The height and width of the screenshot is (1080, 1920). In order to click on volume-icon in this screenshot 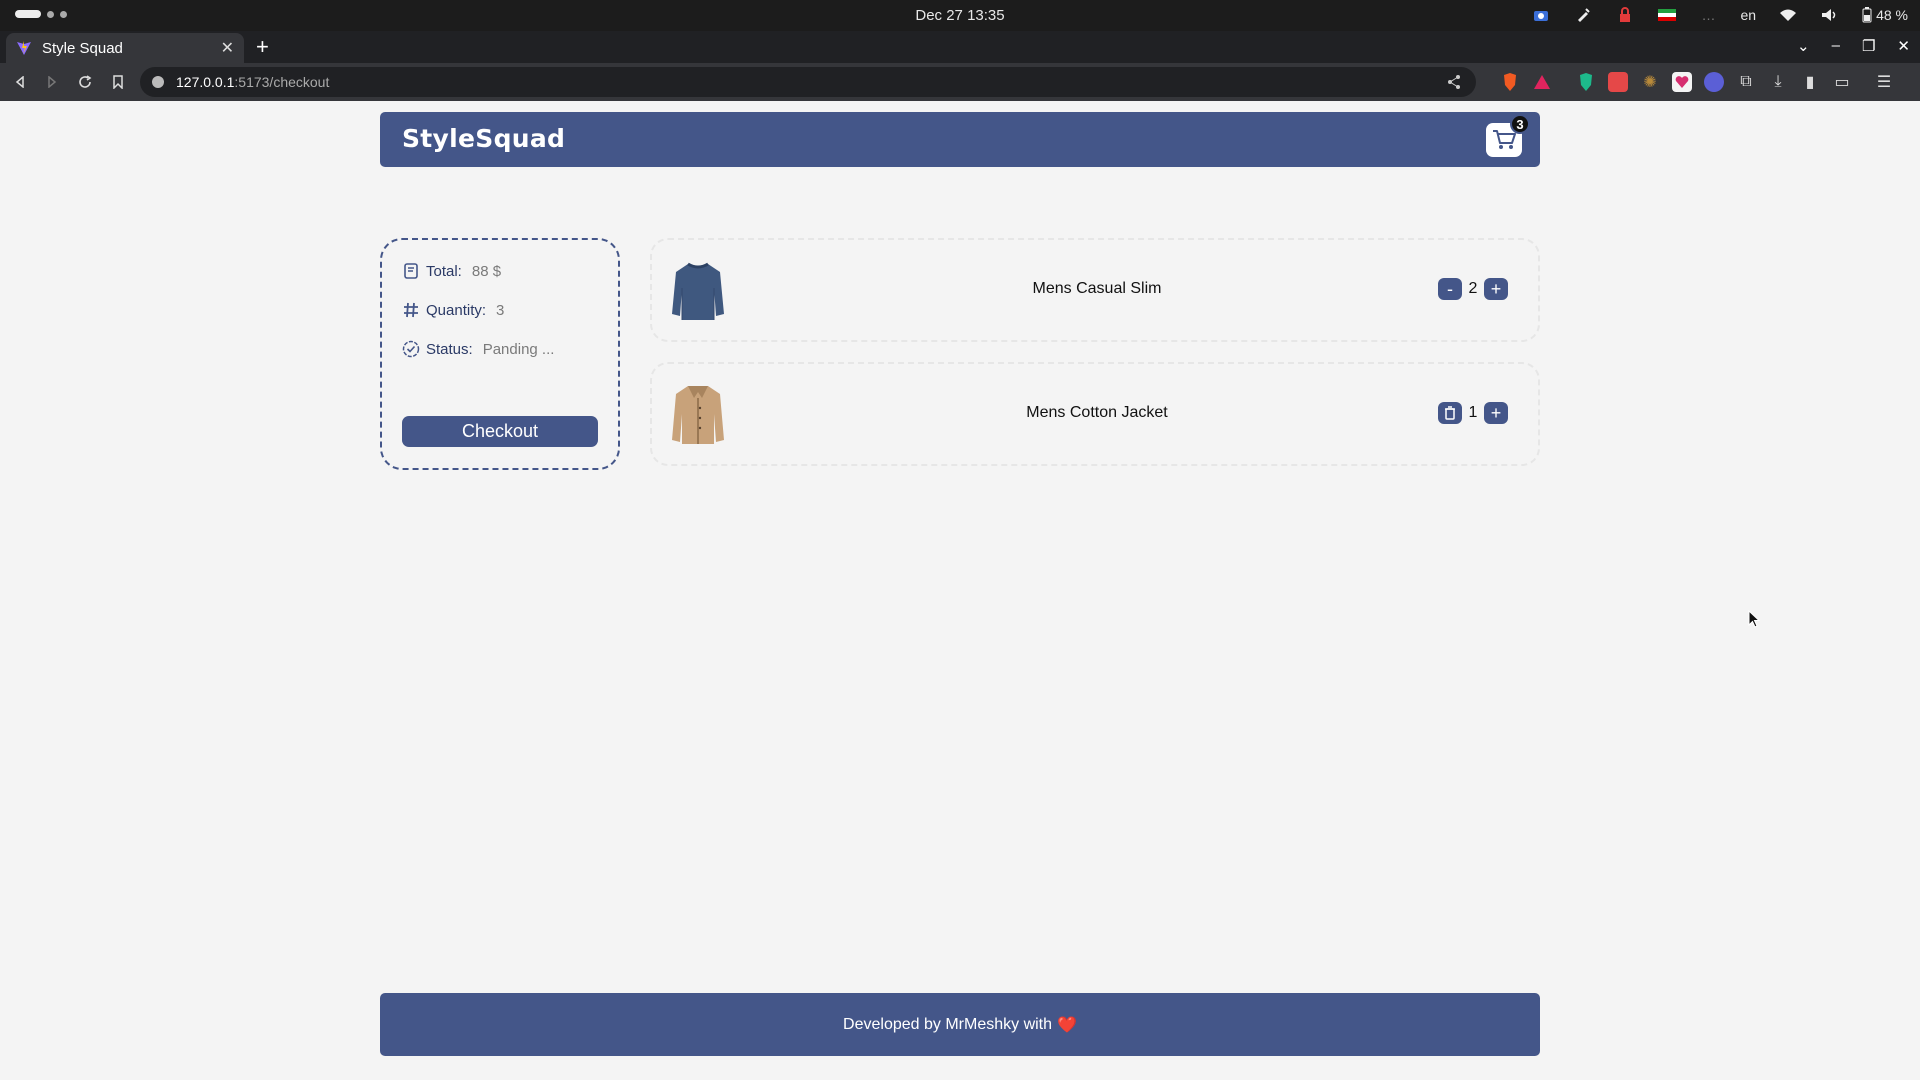, I will do `click(1830, 15)`.